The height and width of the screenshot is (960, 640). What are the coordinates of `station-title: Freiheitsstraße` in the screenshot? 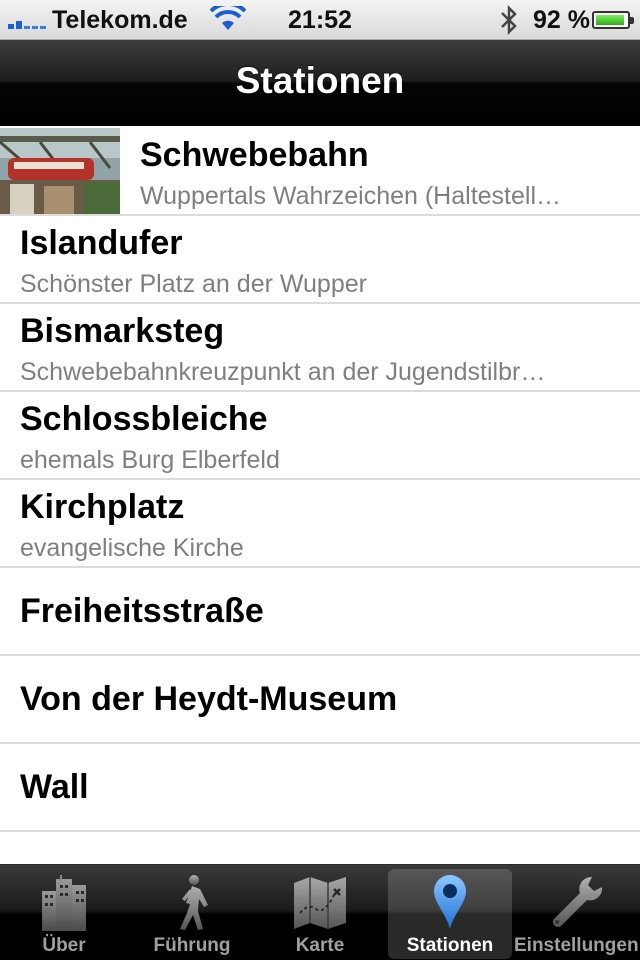 It's located at (142, 611).